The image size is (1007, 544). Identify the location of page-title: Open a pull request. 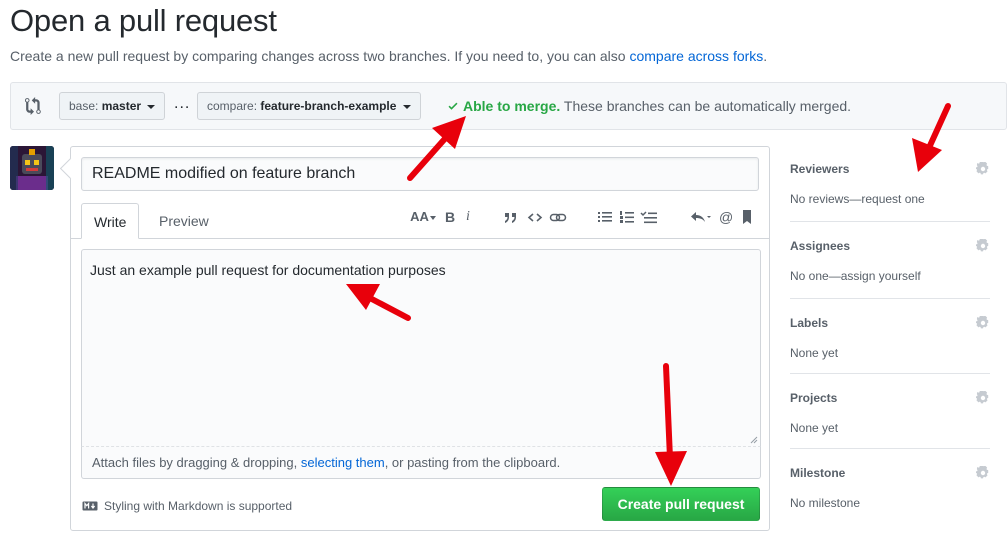
(143, 20).